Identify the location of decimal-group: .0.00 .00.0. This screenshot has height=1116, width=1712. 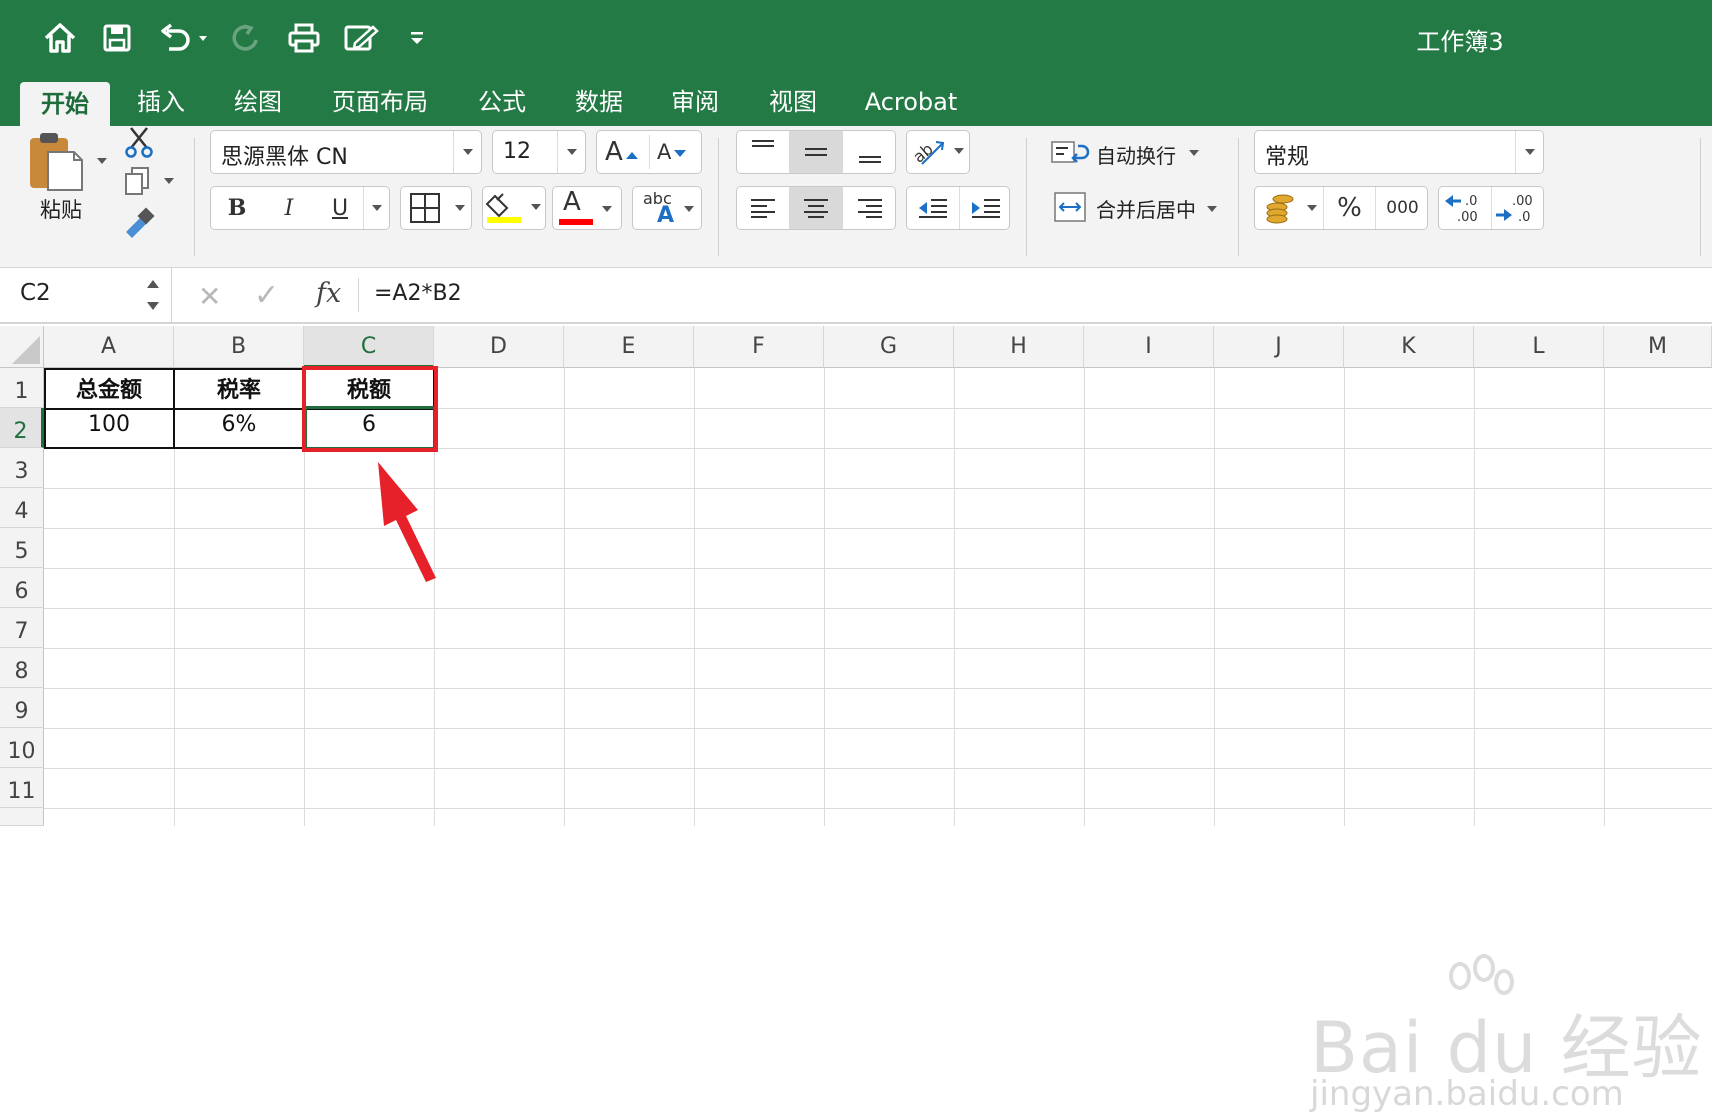
(1491, 208).